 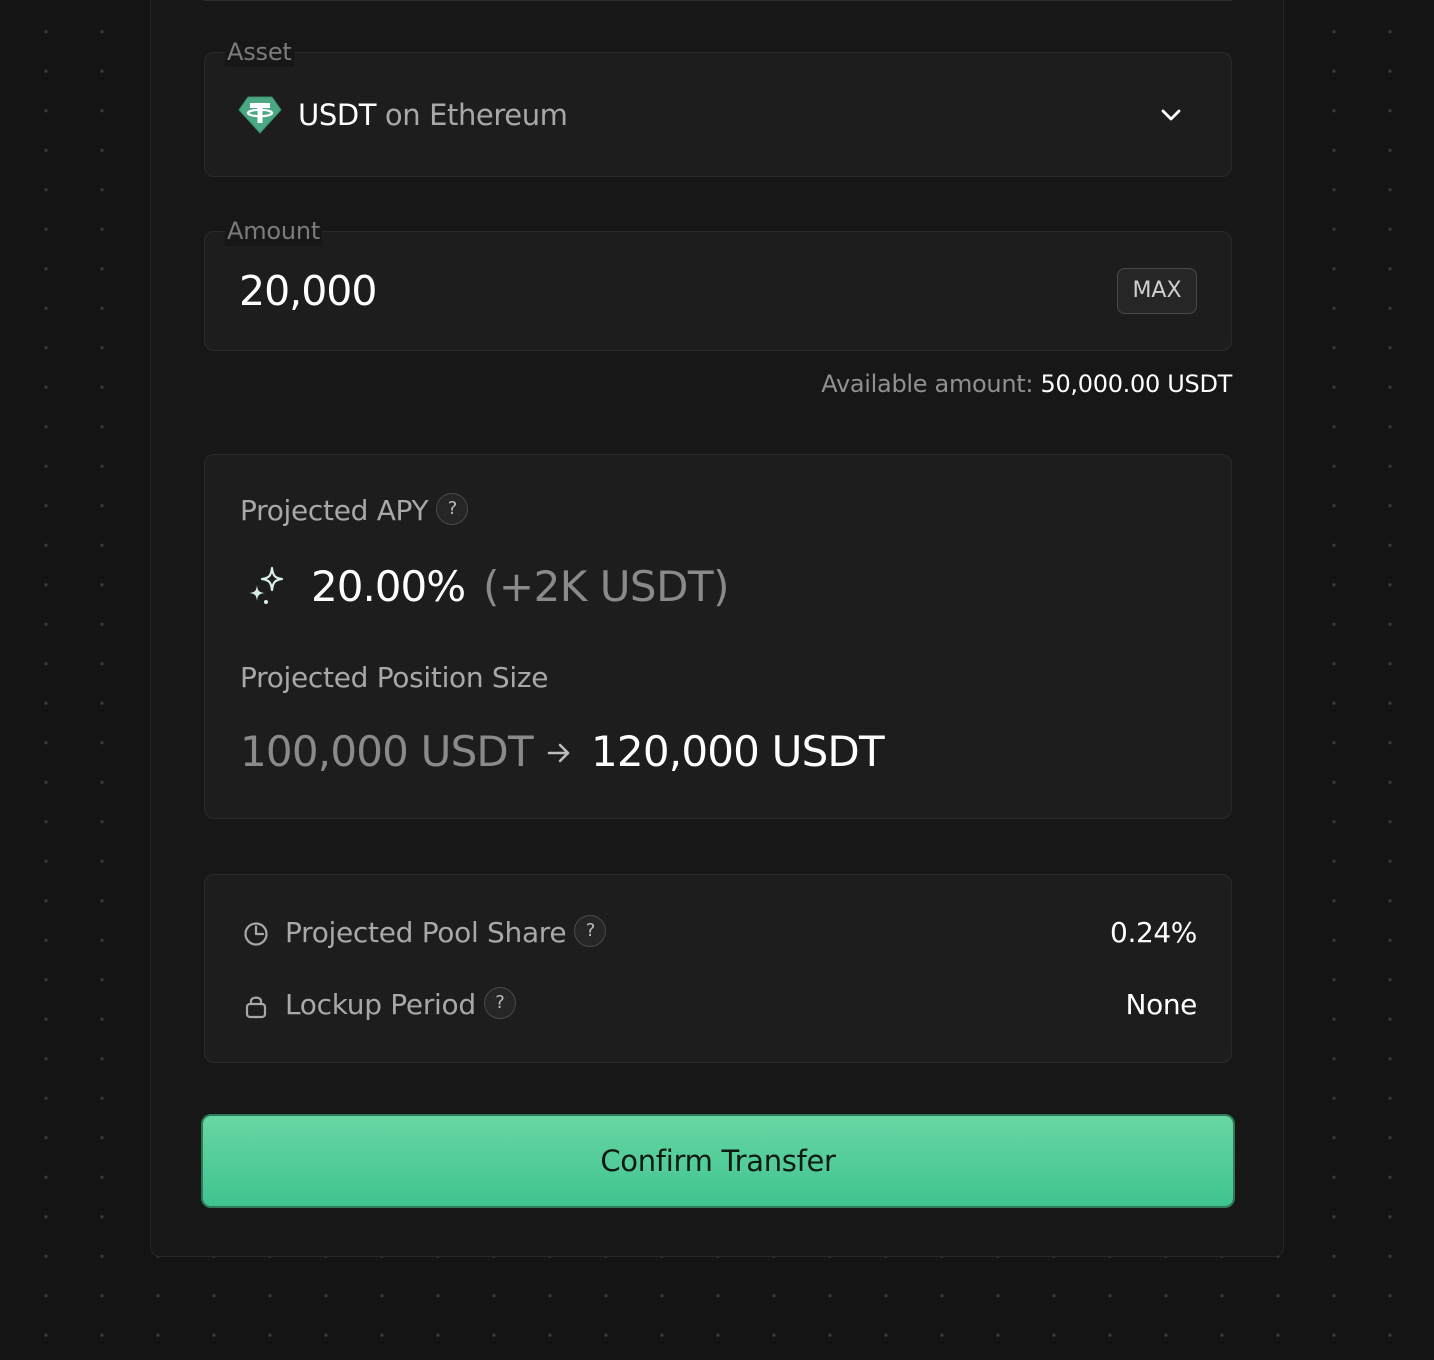 What do you see at coordinates (738, 751) in the screenshot?
I see `position-size-projected: 120,000 USDT` at bounding box center [738, 751].